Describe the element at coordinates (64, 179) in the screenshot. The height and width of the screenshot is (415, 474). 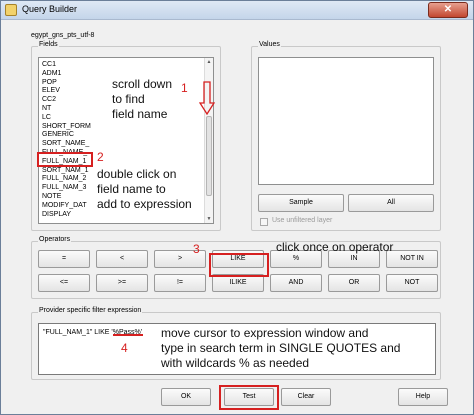
I see `field-item: FULL_NAM_2` at that location.